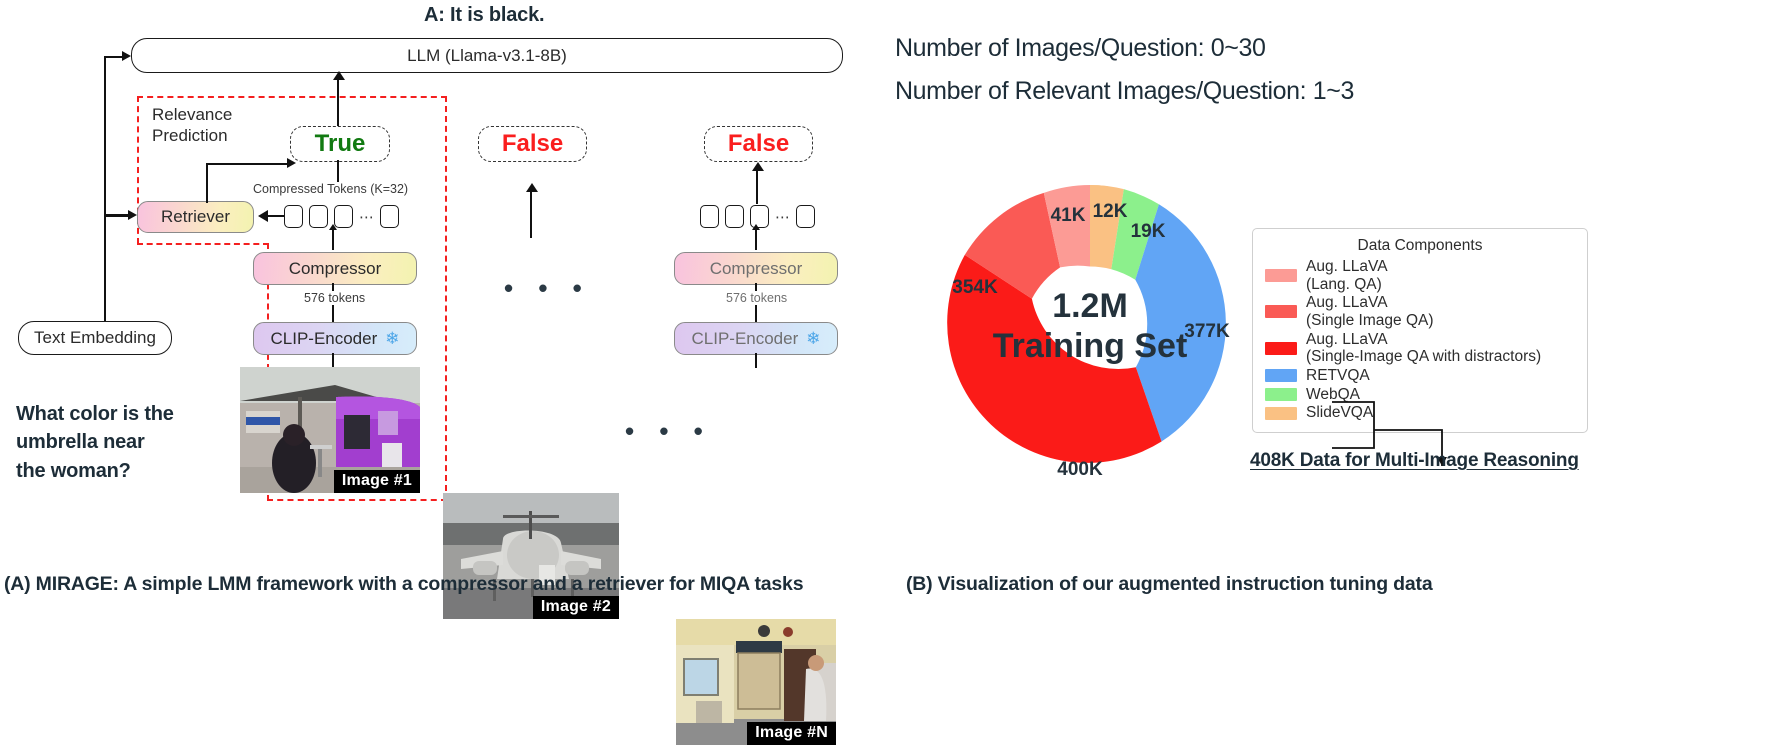  I want to click on column-2-stem, so click(531, 215).